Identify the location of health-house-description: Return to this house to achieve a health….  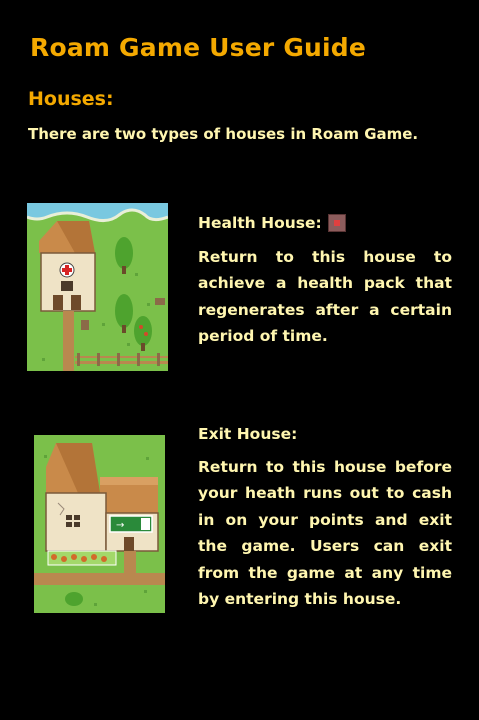
(325, 297).